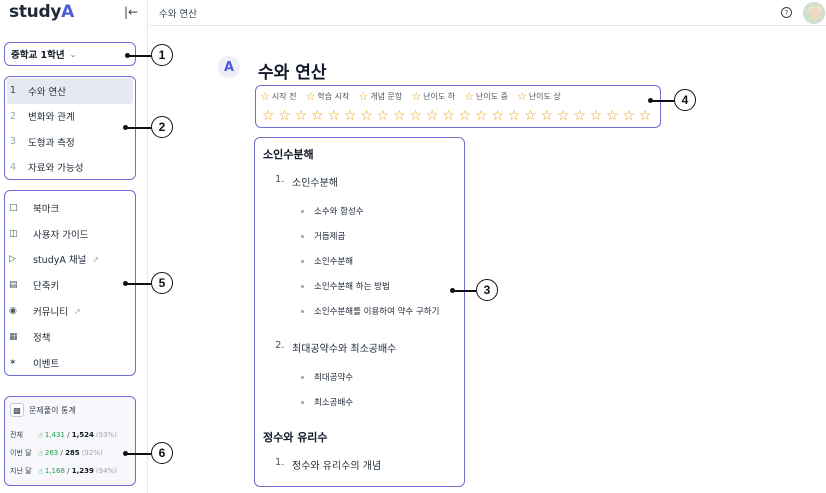  What do you see at coordinates (178, 14) in the screenshot?
I see `breadcrumb: 수와 연산` at bounding box center [178, 14].